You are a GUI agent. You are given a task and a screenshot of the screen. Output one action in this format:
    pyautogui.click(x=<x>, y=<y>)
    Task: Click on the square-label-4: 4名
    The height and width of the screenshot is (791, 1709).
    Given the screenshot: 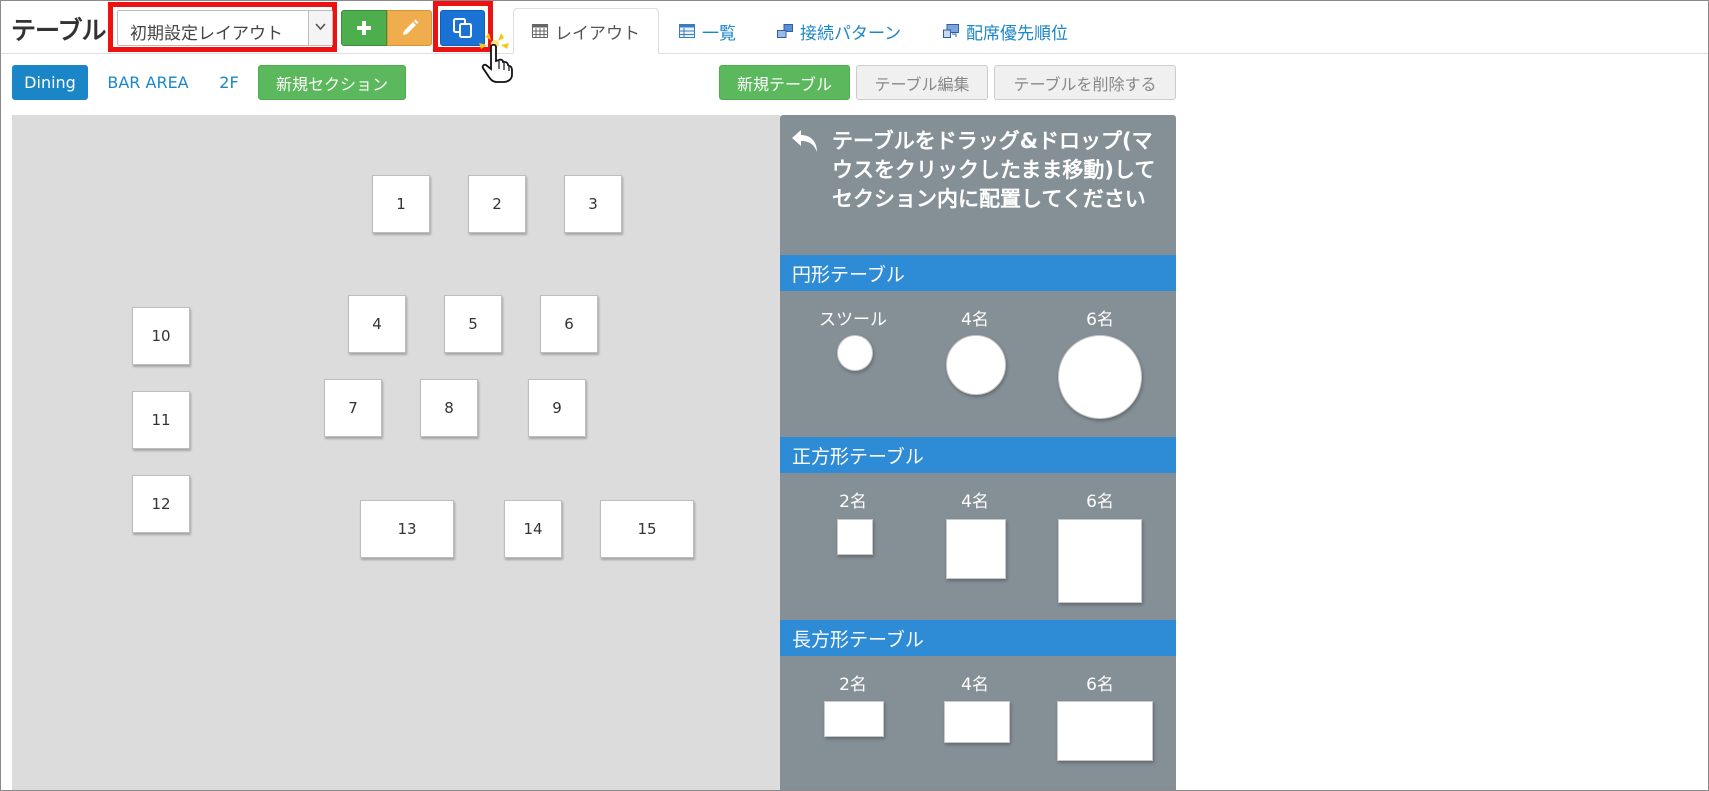 What is the action you would take?
    pyautogui.click(x=975, y=502)
    